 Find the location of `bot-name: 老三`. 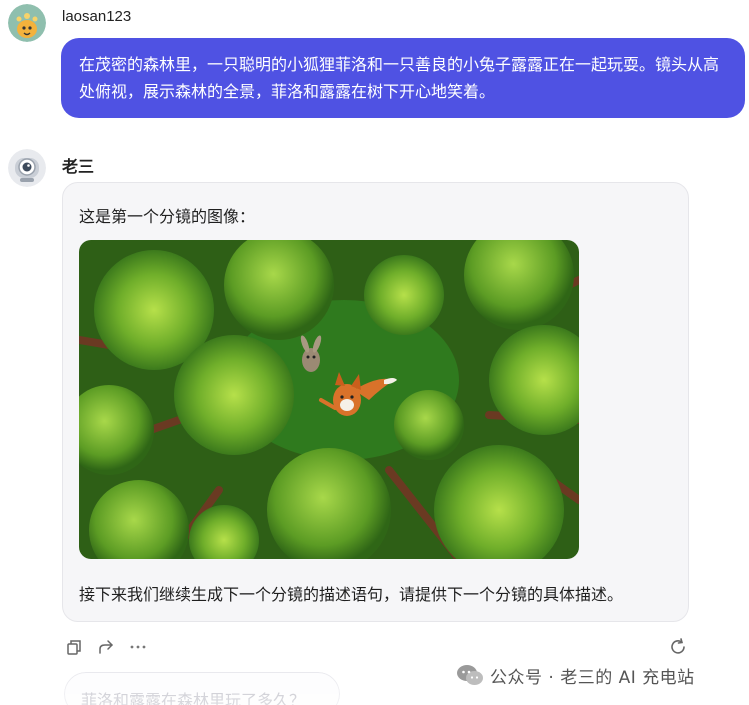

bot-name: 老三 is located at coordinates (78, 166).